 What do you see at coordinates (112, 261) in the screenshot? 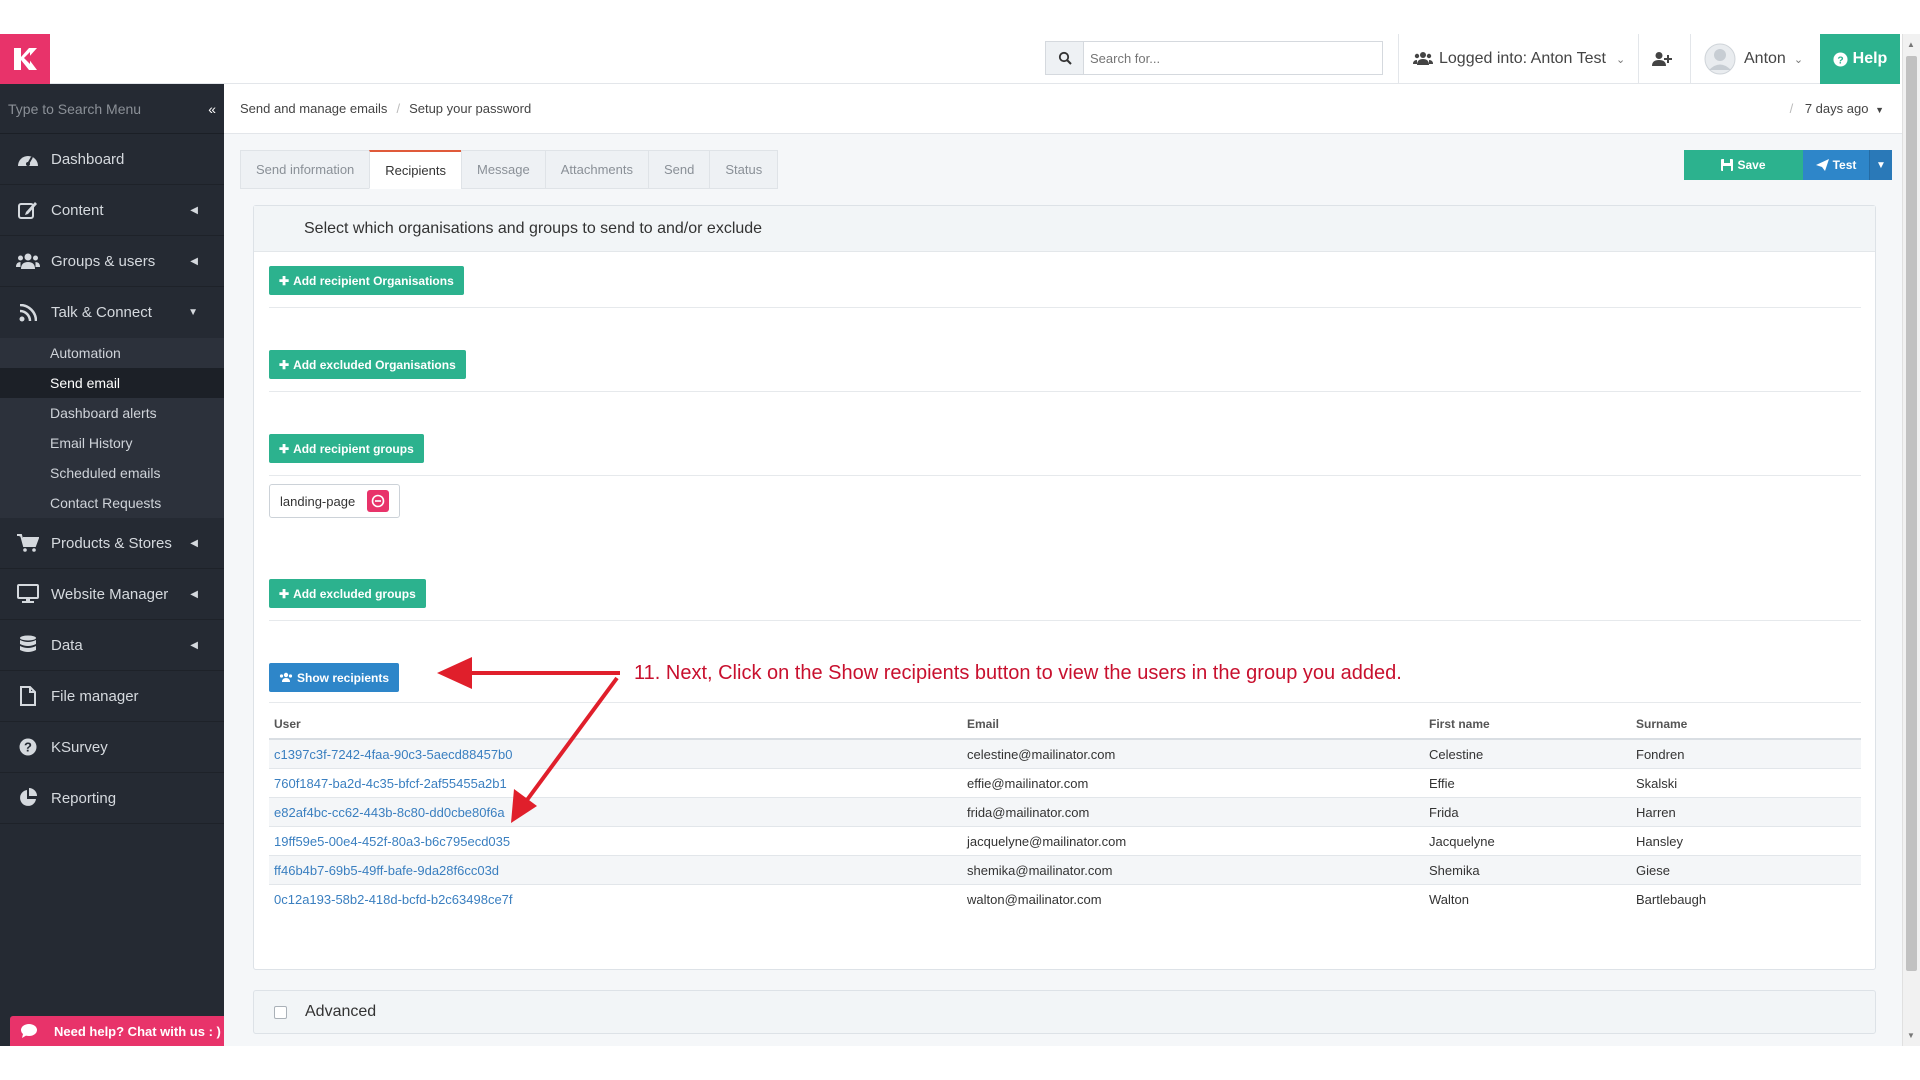
I see `sidebar-item-groups-users: Groups & users ◀` at bounding box center [112, 261].